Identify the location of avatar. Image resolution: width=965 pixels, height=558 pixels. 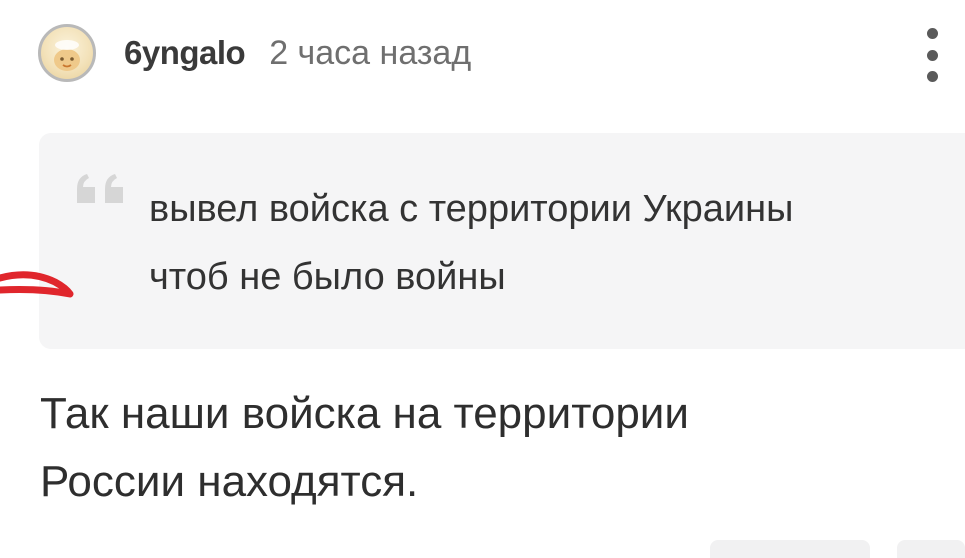
(67, 53).